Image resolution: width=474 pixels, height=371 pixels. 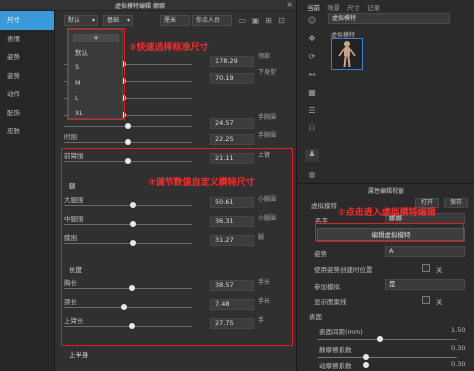 What do you see at coordinates (426, 300) in the screenshot?
I see `show-mesh-checkbox` at bounding box center [426, 300].